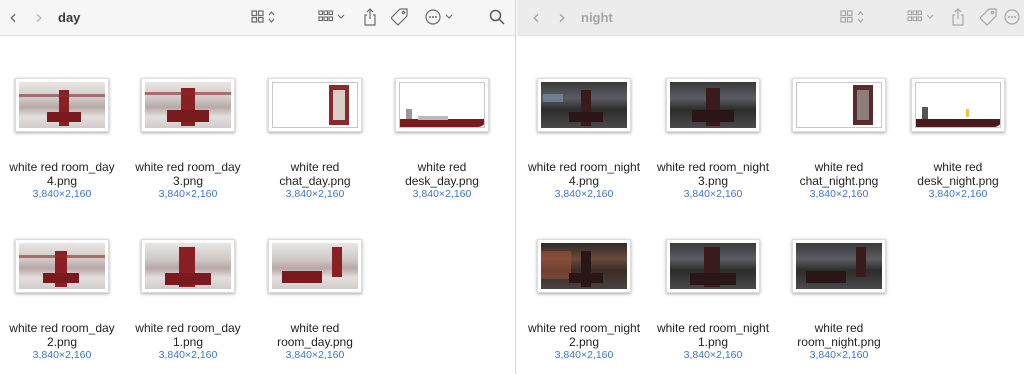  I want to click on file-item: white red room_night.png 3,840×2,160, so click(839, 298).